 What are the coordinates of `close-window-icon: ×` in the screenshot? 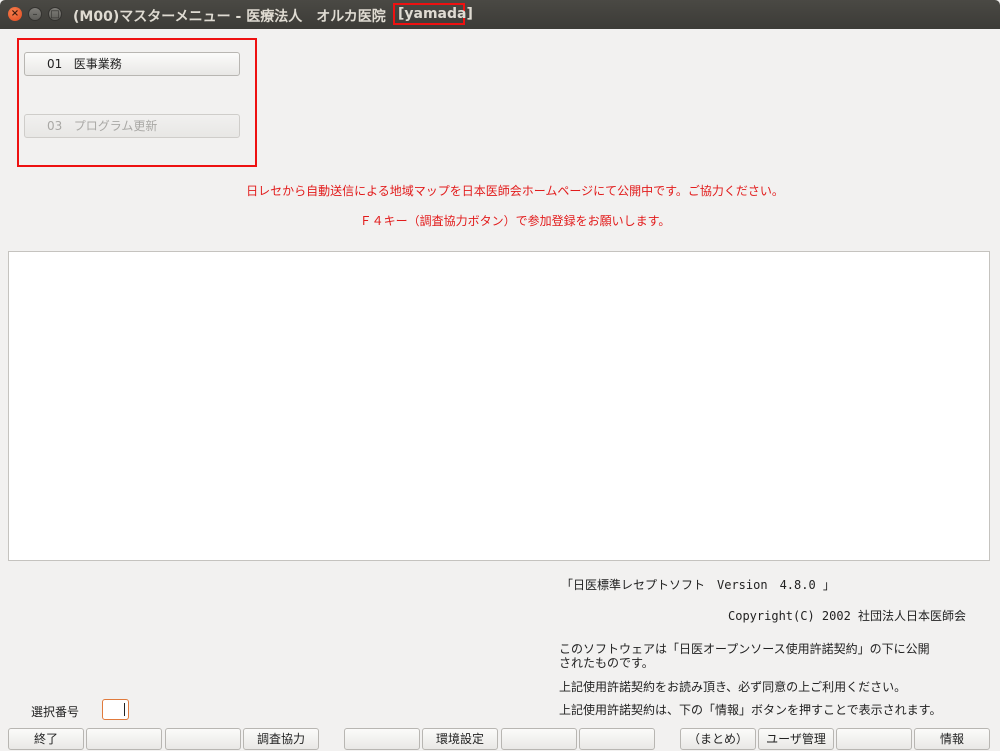 It's located at (15, 14).